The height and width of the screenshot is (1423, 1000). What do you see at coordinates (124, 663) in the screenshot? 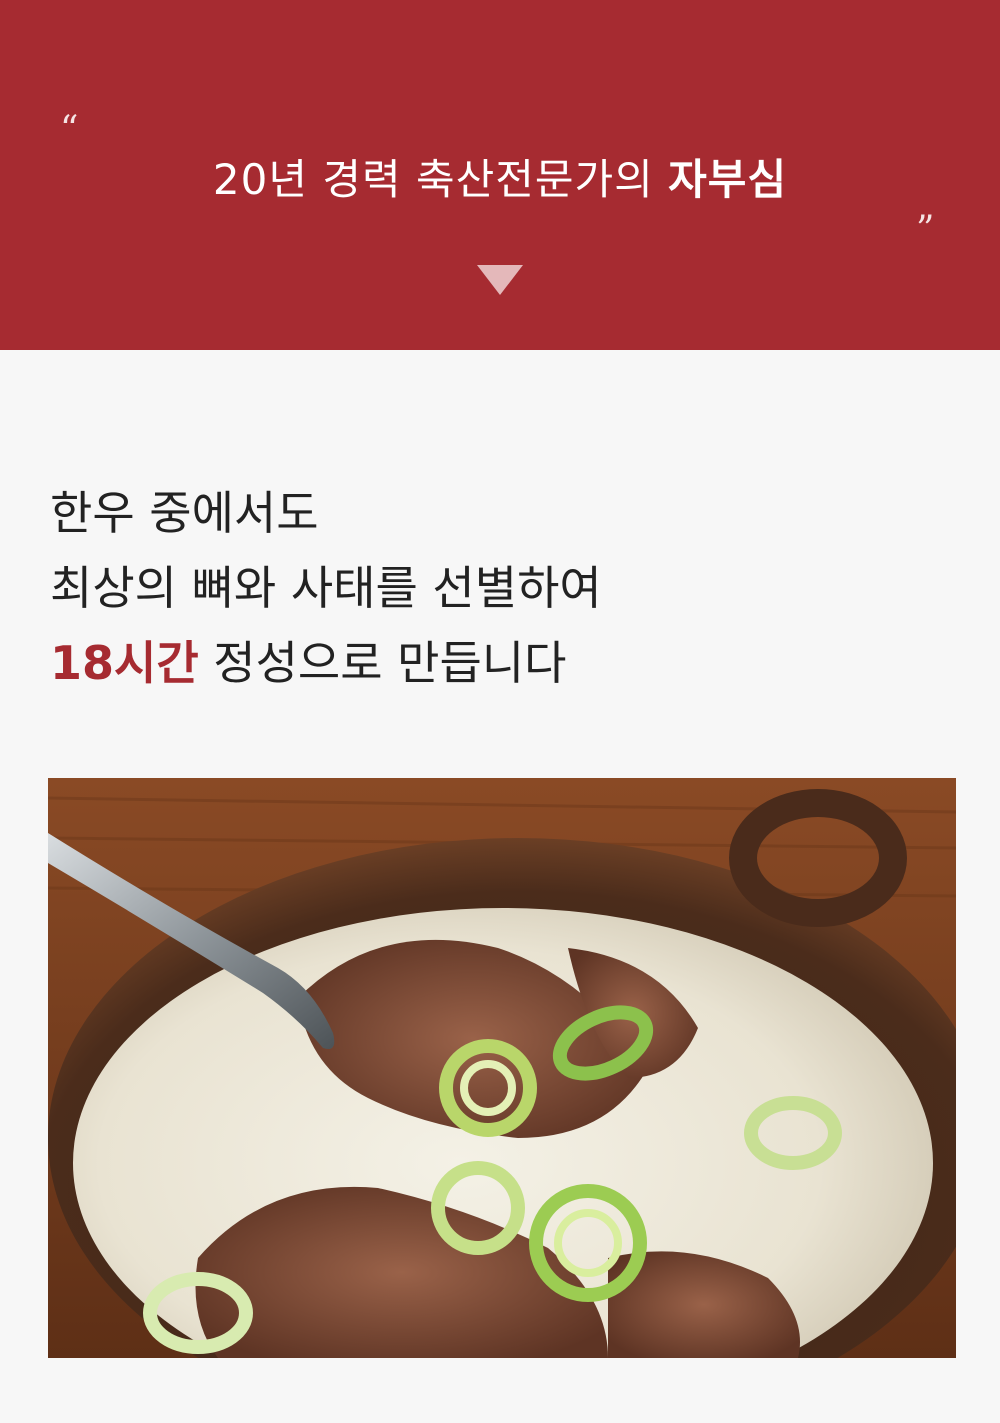
I see `highlight-hours: 18시간` at bounding box center [124, 663].